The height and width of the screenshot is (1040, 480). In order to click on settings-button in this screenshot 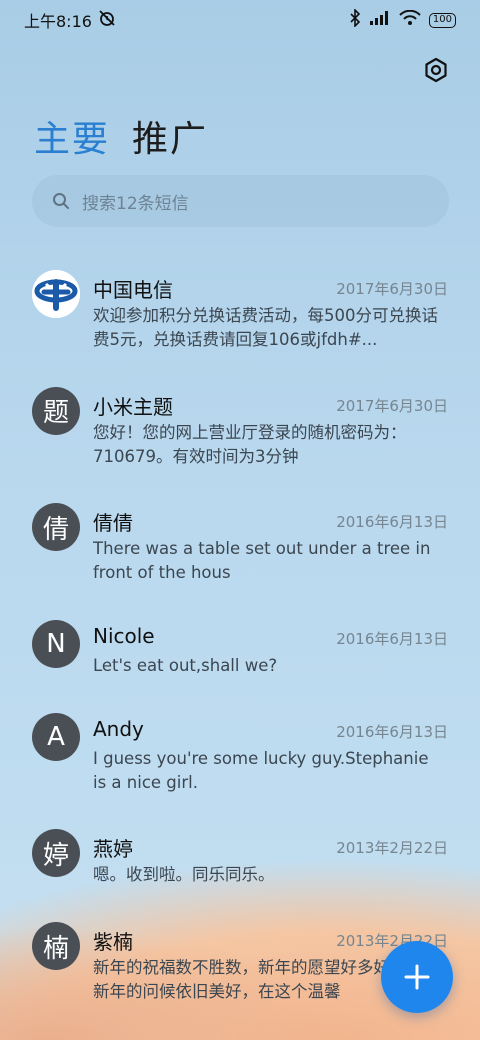, I will do `click(436, 70)`.